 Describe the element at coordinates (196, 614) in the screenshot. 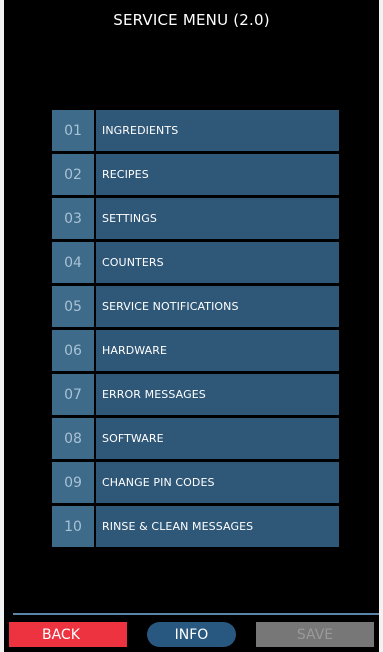

I see `footer-divider` at that location.